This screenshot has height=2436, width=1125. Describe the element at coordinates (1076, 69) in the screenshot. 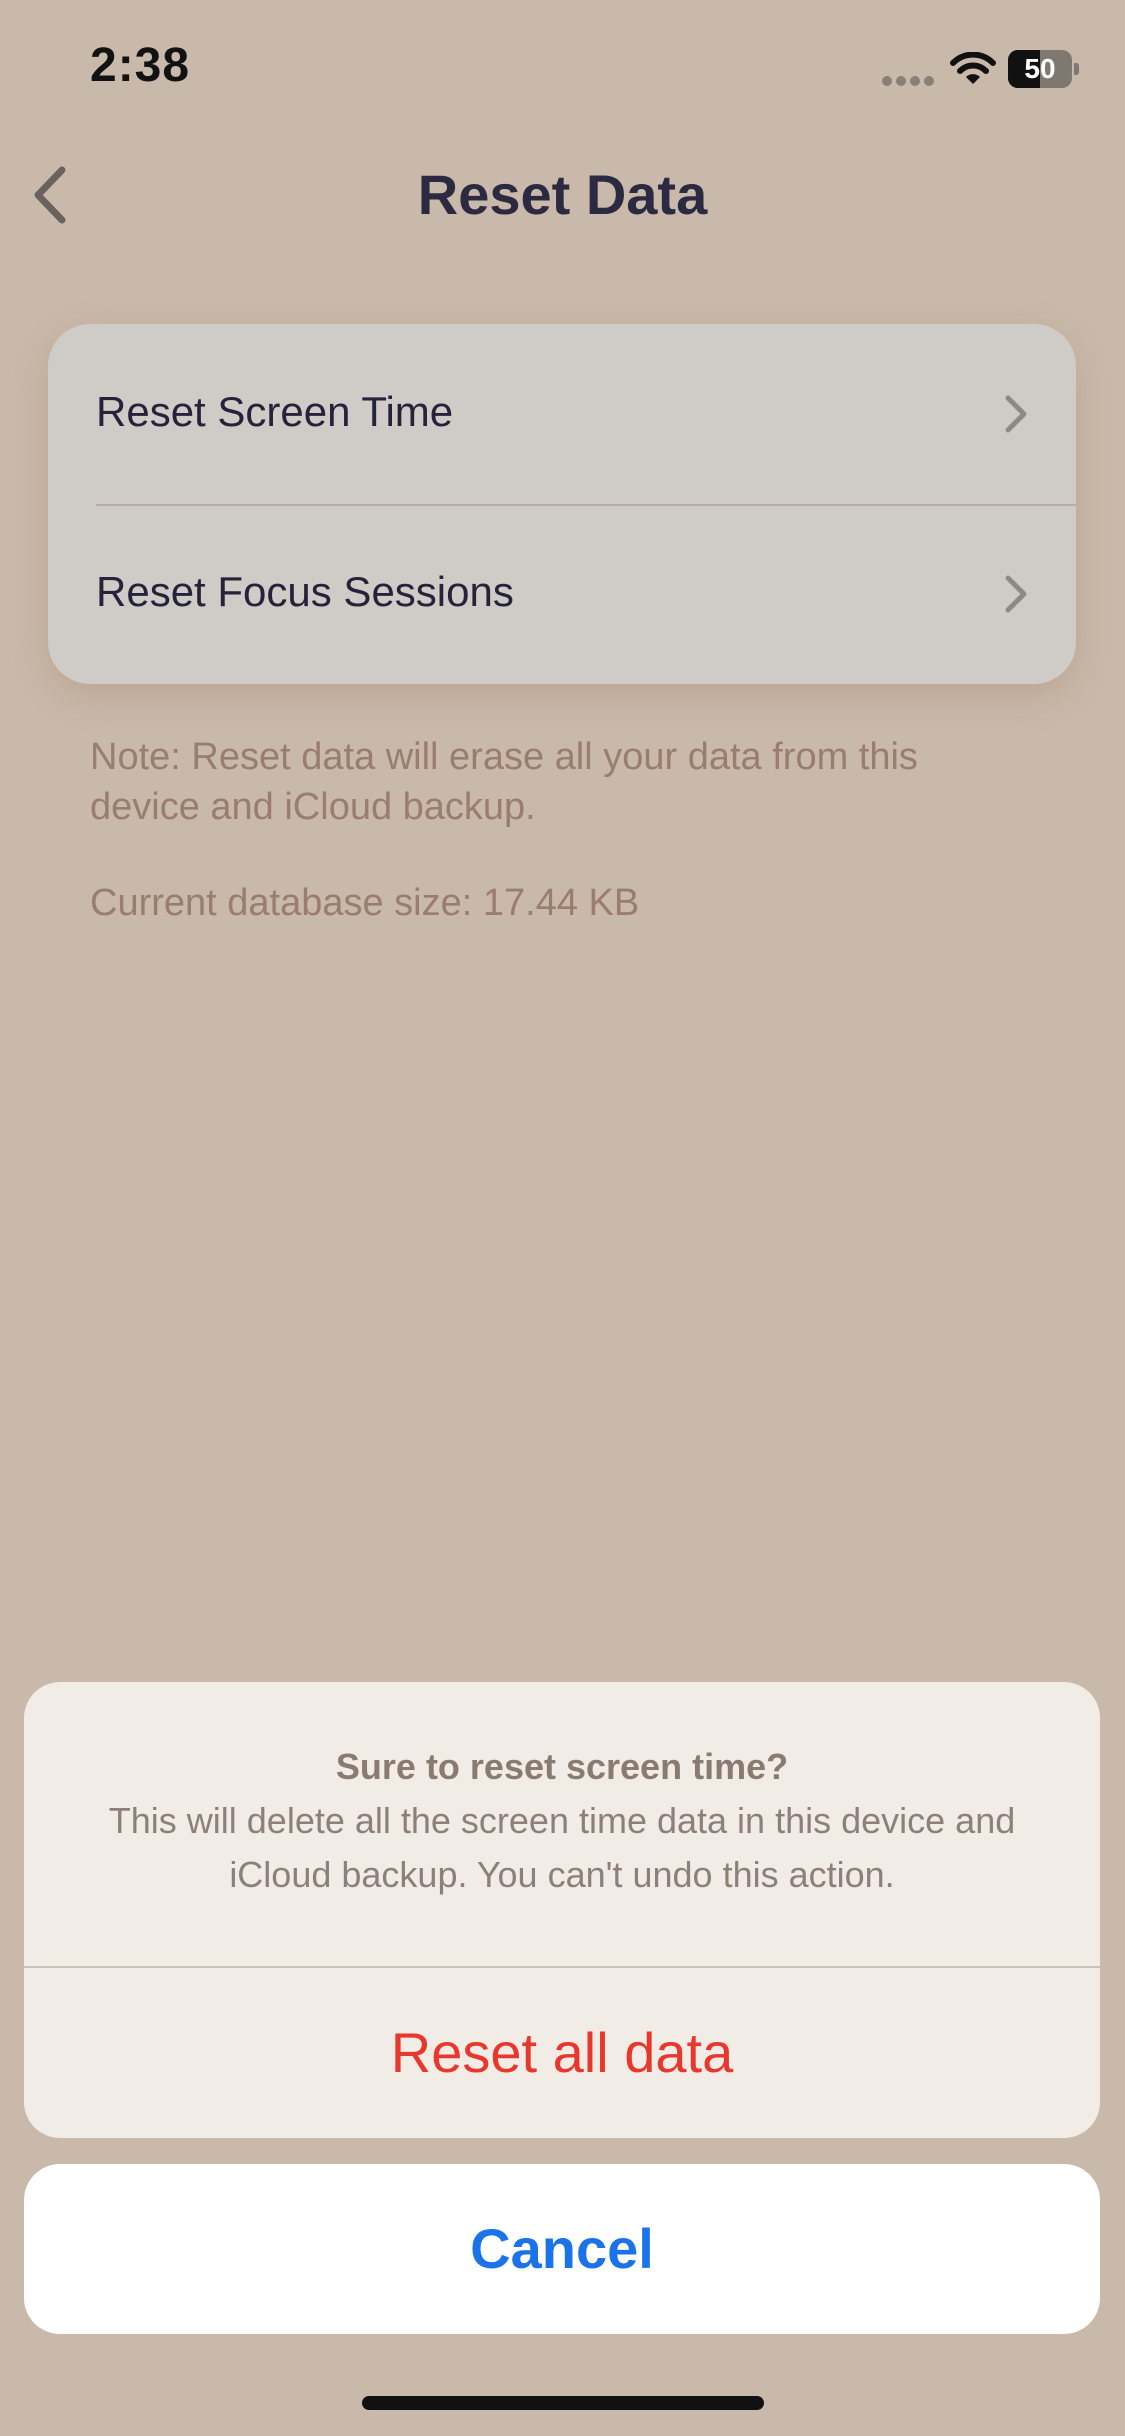

I see `battery-tip` at that location.